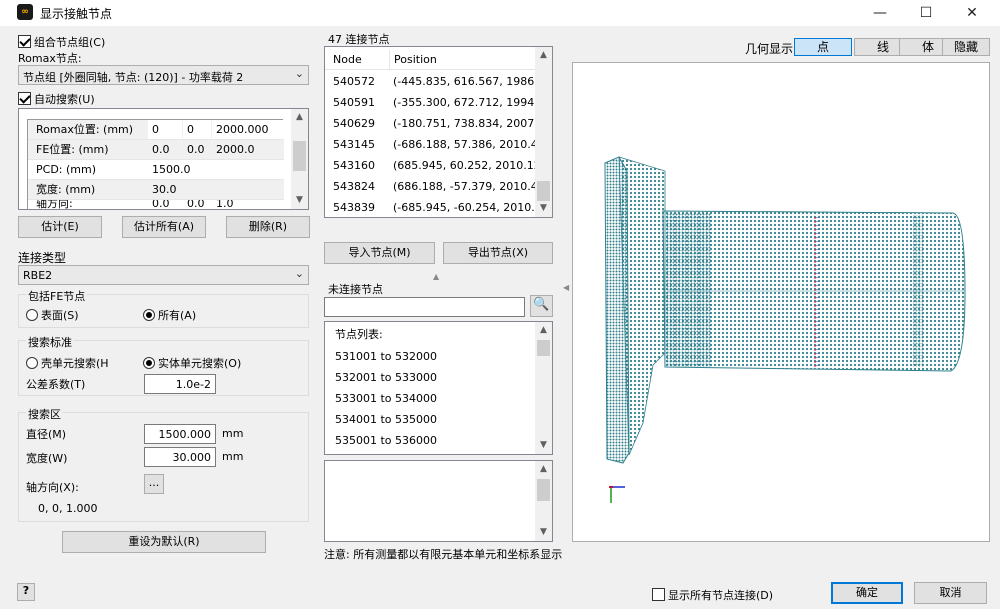  I want to click on properties-scrollbar: ▲ ▼, so click(299, 159).